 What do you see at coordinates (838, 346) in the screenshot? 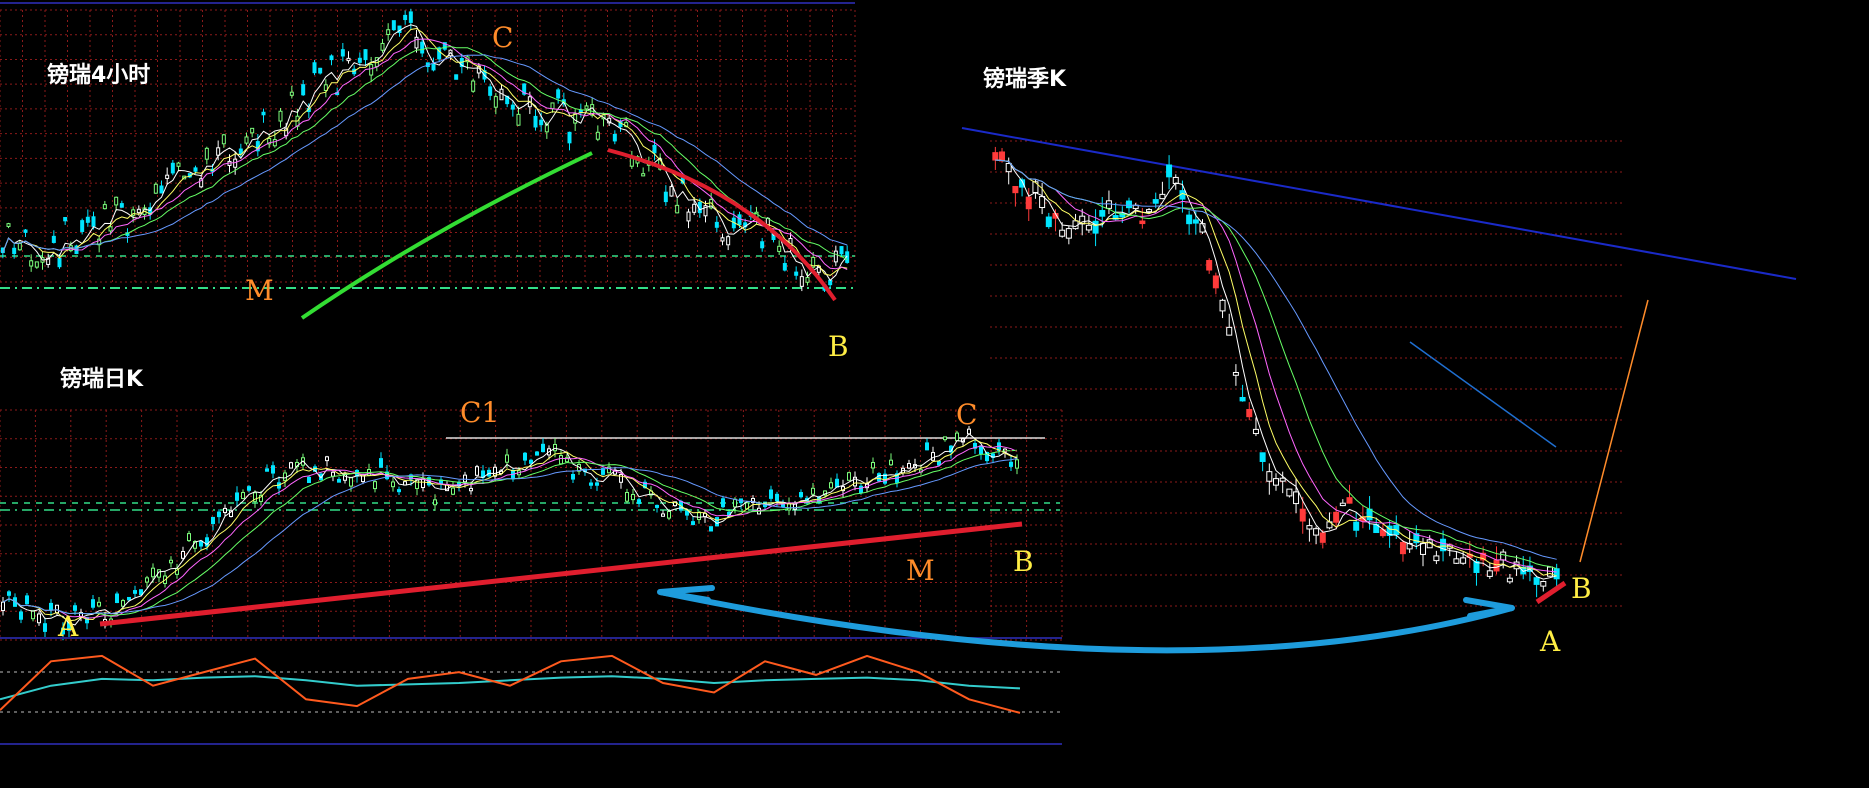
I see `panel-4h-label-b: B` at bounding box center [838, 346].